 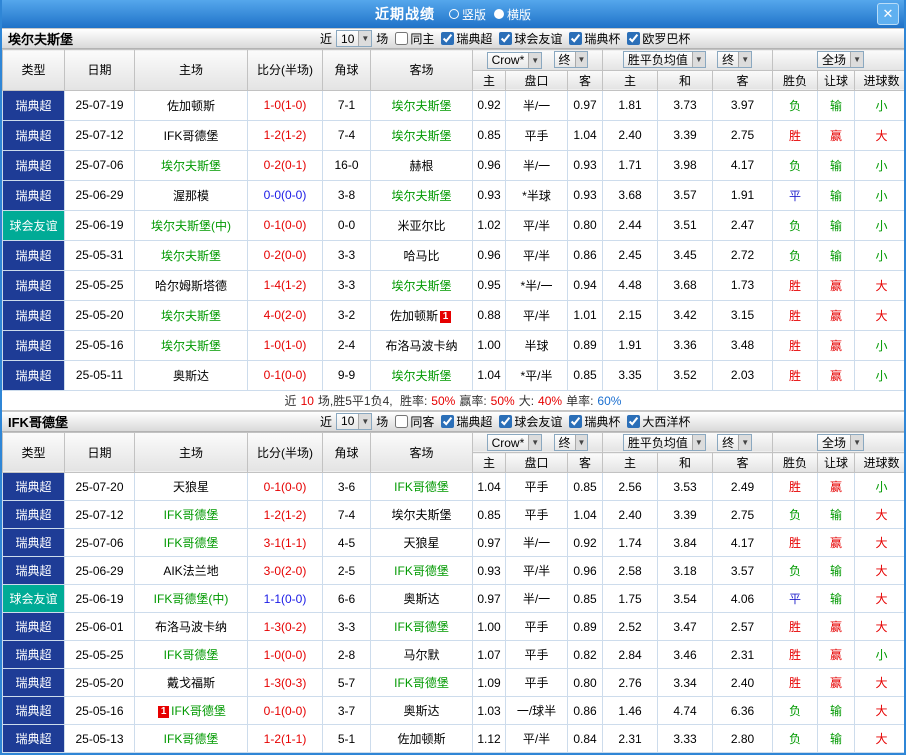 I want to click on avg-away-odds: 3.57, so click(x=742, y=570).